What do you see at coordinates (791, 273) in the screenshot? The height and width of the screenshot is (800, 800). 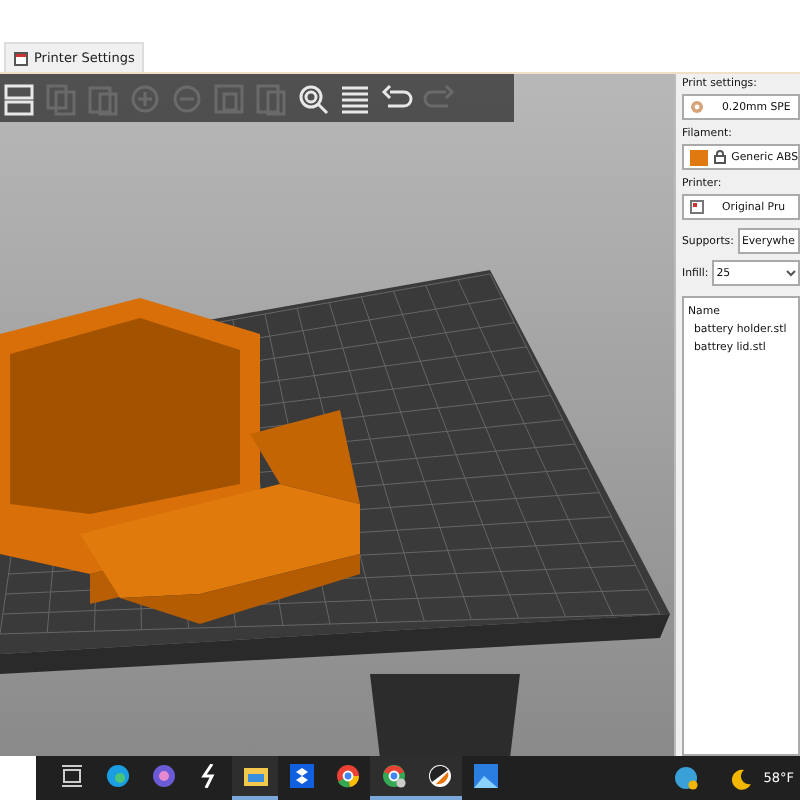 I see `chevron-icon` at bounding box center [791, 273].